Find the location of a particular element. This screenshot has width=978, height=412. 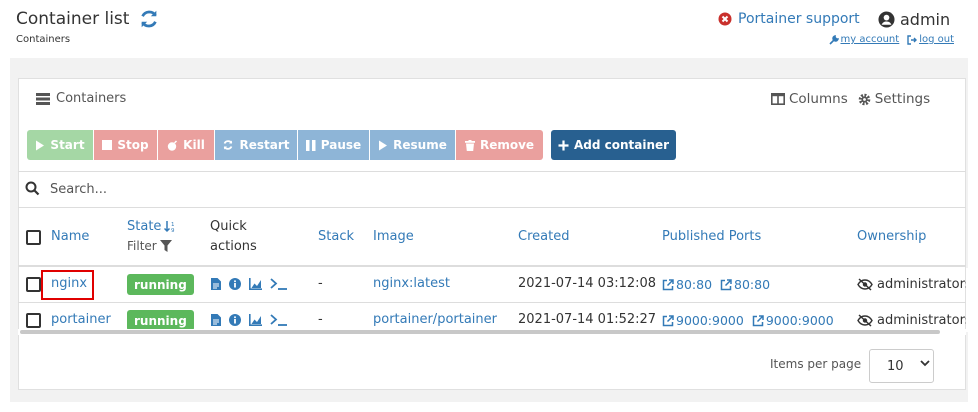

stop-icon is located at coordinates (107, 145).